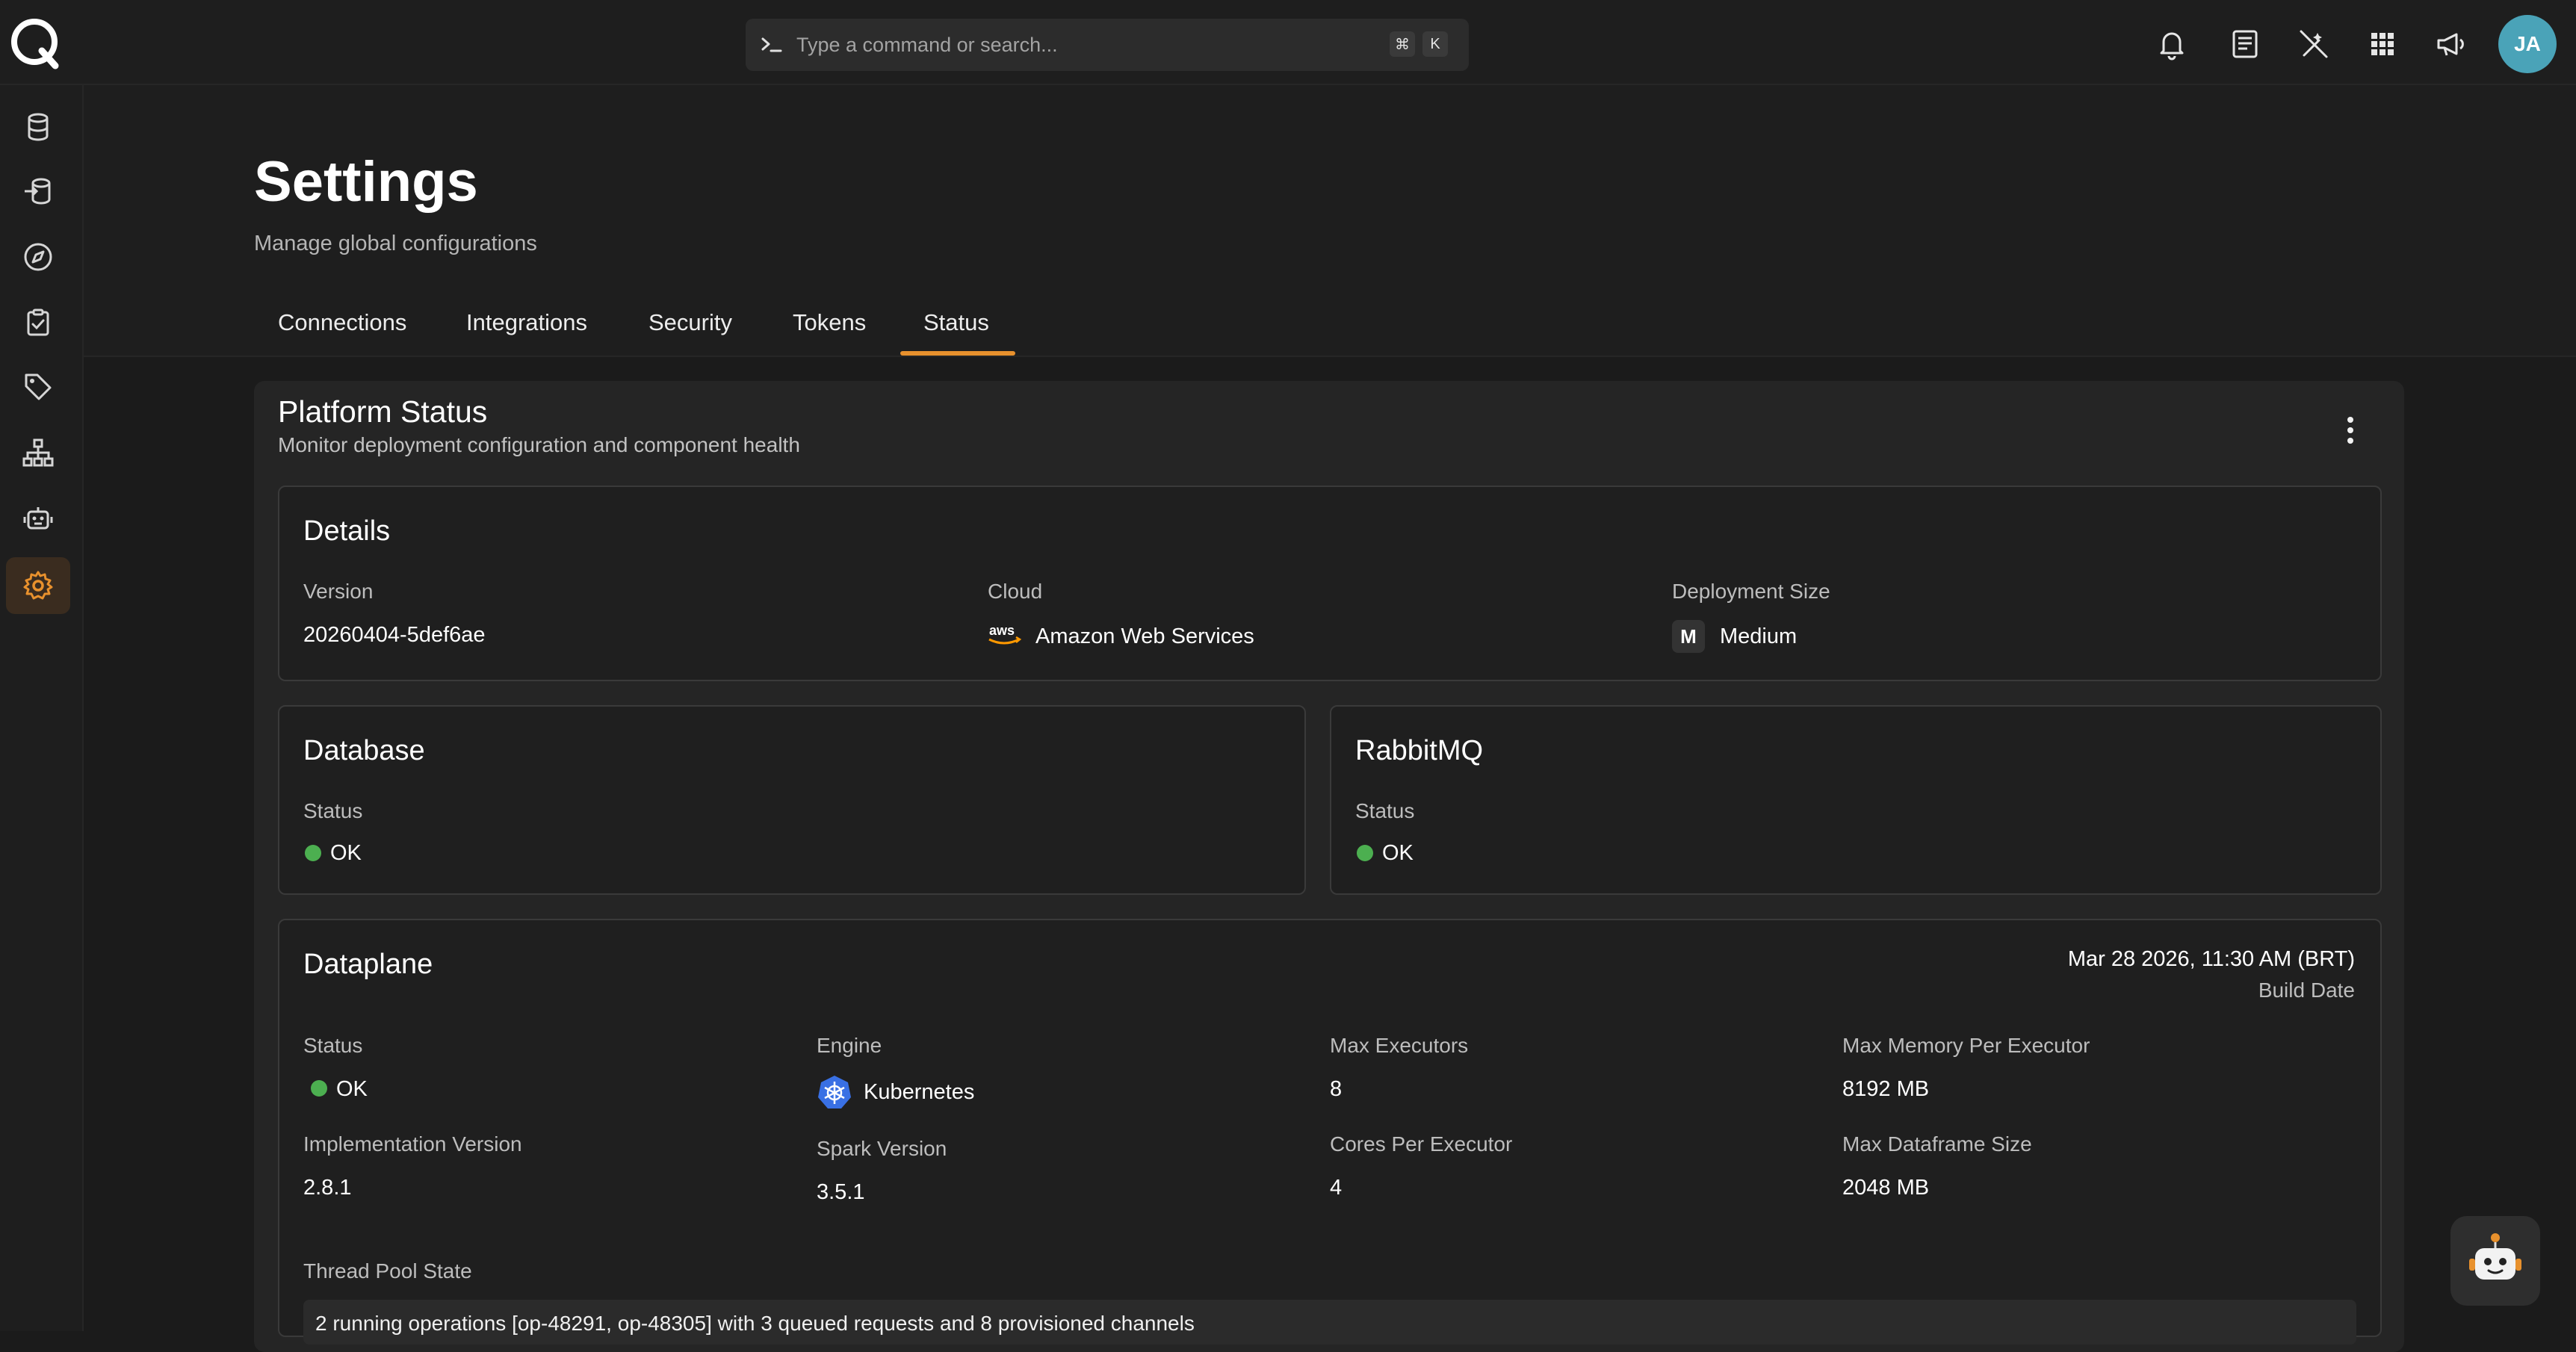 The image size is (2576, 1352). What do you see at coordinates (1399, 1045) in the screenshot?
I see `max-executors-label: Max Executors` at bounding box center [1399, 1045].